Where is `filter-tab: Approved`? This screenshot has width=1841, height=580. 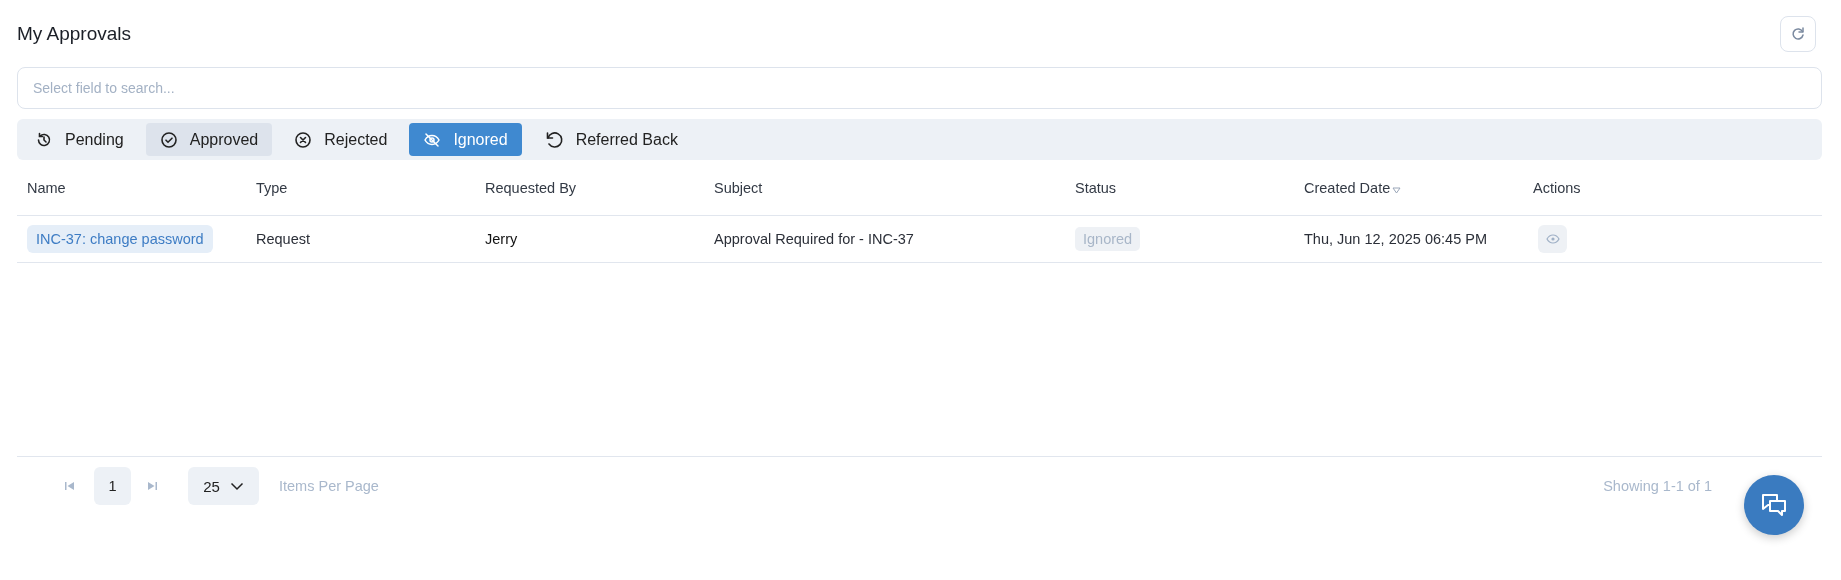
filter-tab: Approved is located at coordinates (209, 139).